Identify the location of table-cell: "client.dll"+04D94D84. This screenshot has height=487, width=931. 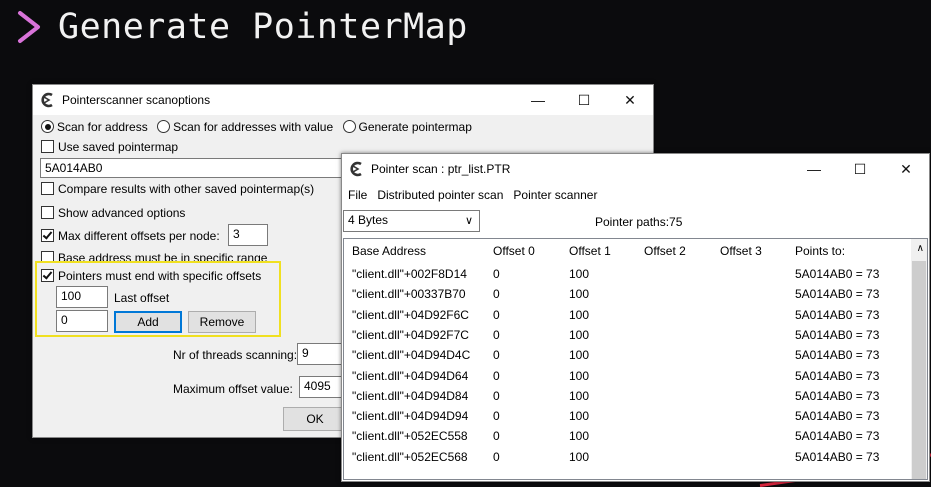
(410, 395).